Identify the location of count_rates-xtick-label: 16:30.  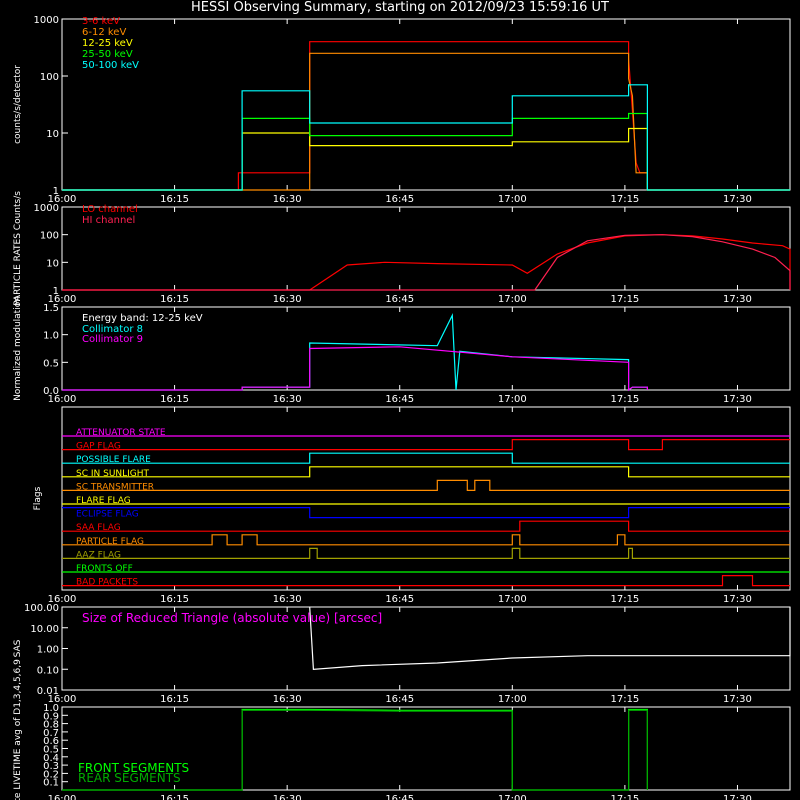
(287, 199).